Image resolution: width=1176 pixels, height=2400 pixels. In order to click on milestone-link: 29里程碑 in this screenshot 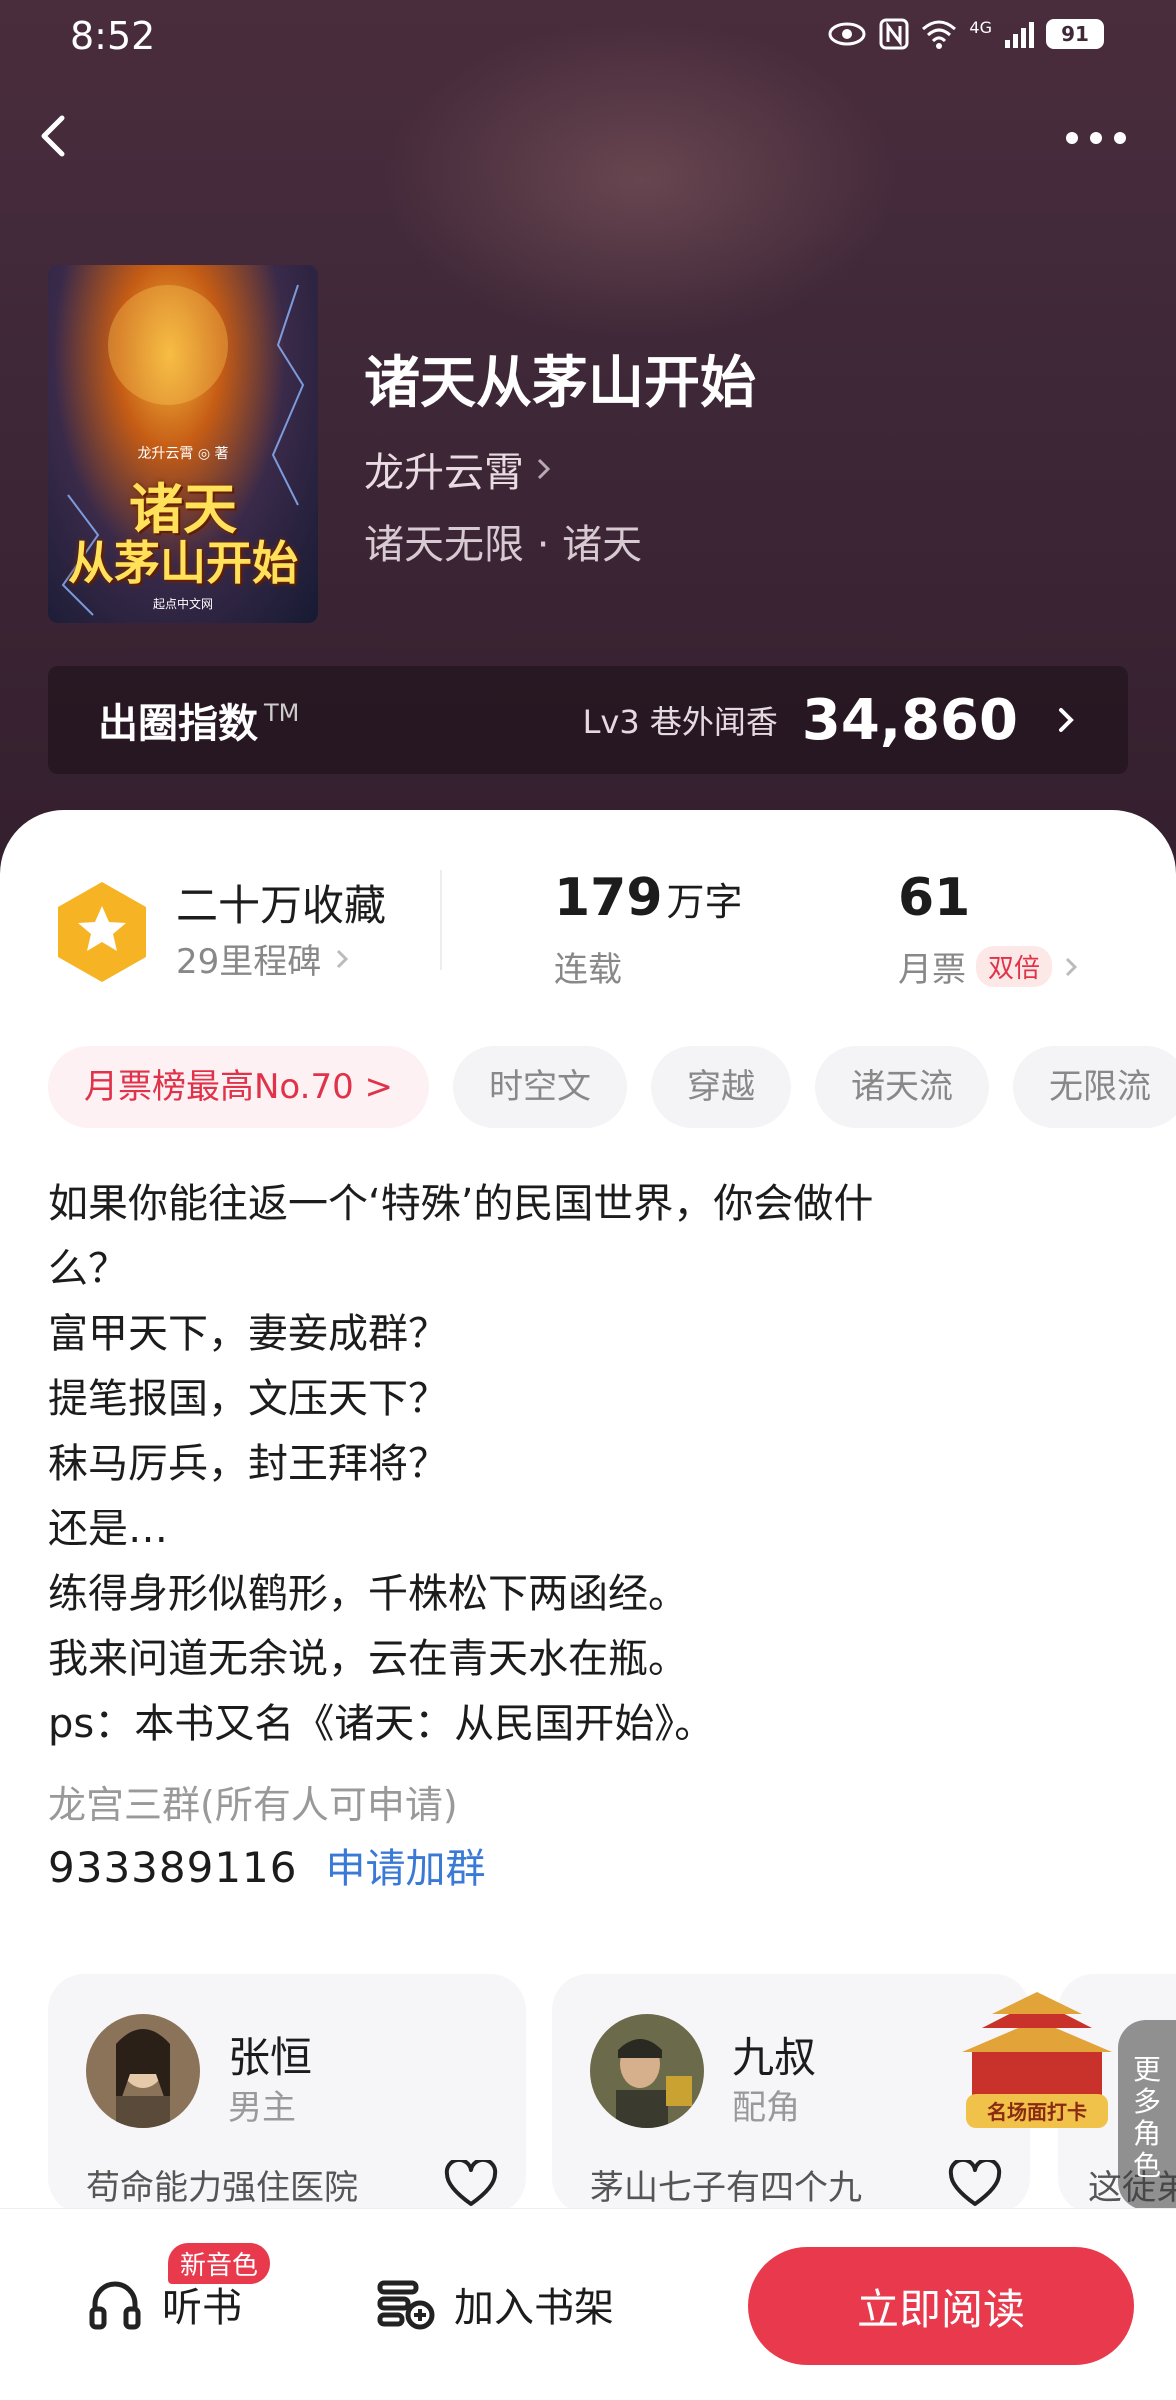, I will do `click(263, 958)`.